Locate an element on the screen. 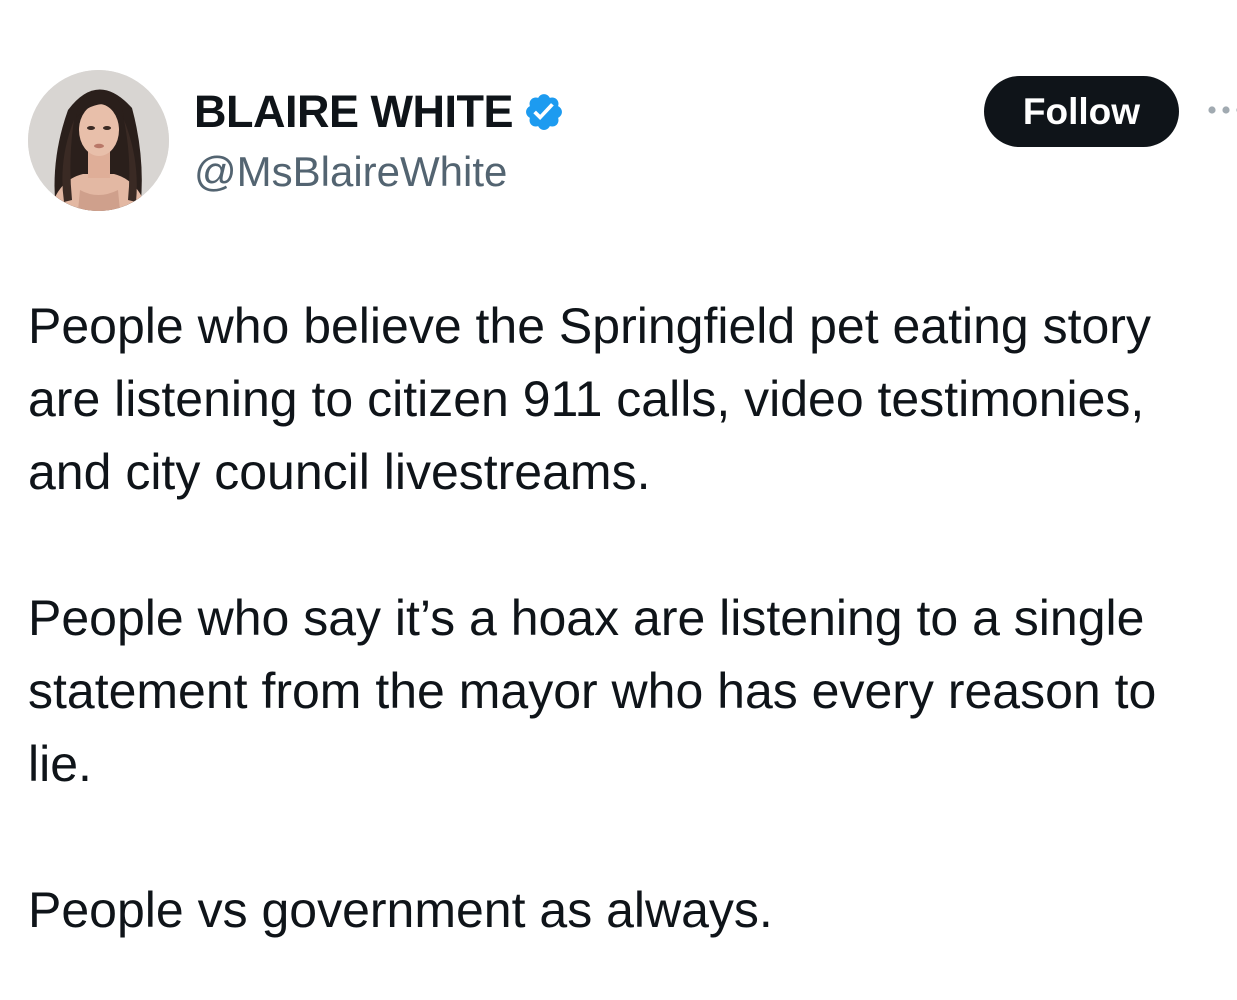  tweet-line: and city council livestreams. is located at coordinates (339, 472).